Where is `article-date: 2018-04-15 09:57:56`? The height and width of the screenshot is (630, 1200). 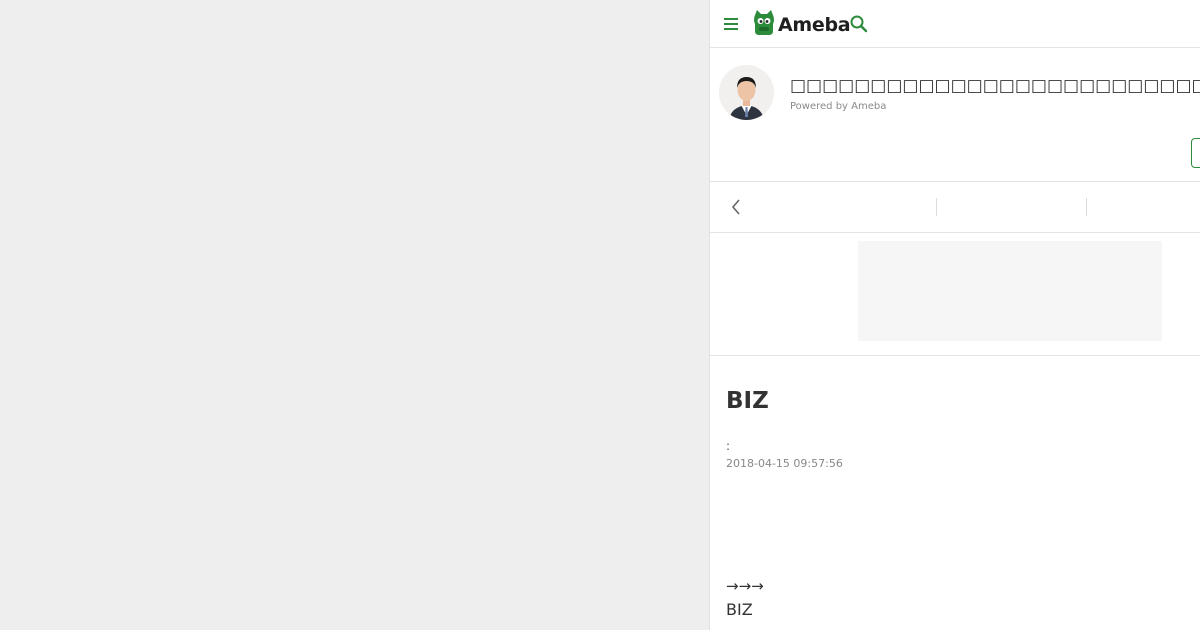
article-date: 2018-04-15 09:57:56 is located at coordinates (784, 463).